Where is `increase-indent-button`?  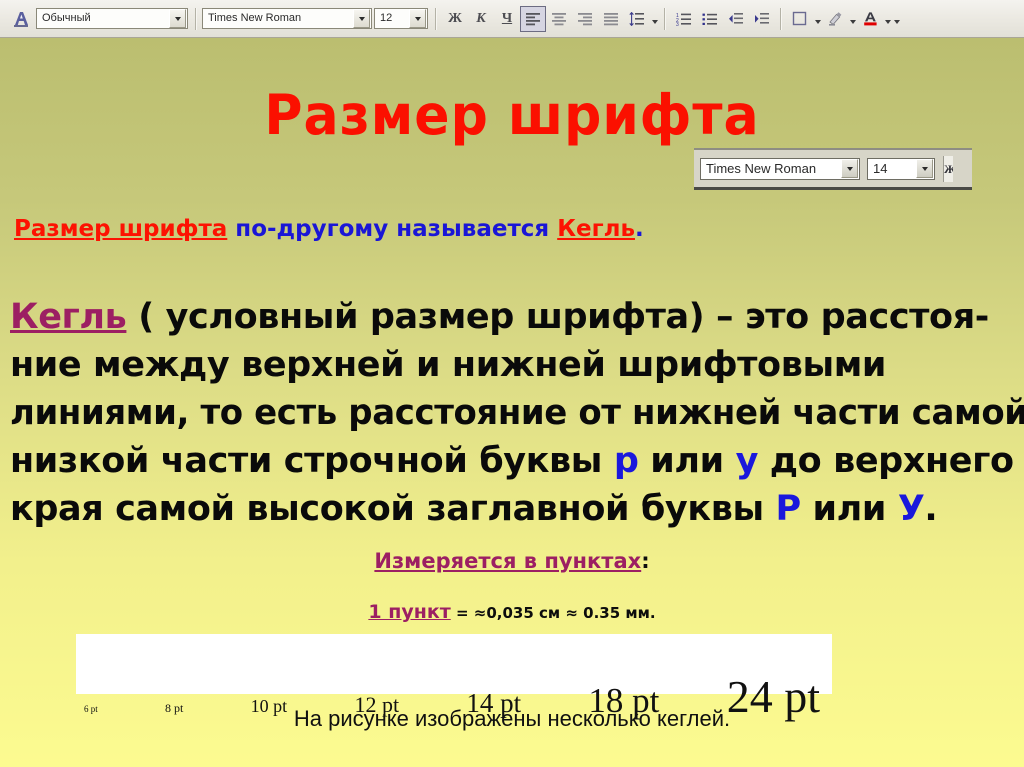 increase-indent-button is located at coordinates (762, 19).